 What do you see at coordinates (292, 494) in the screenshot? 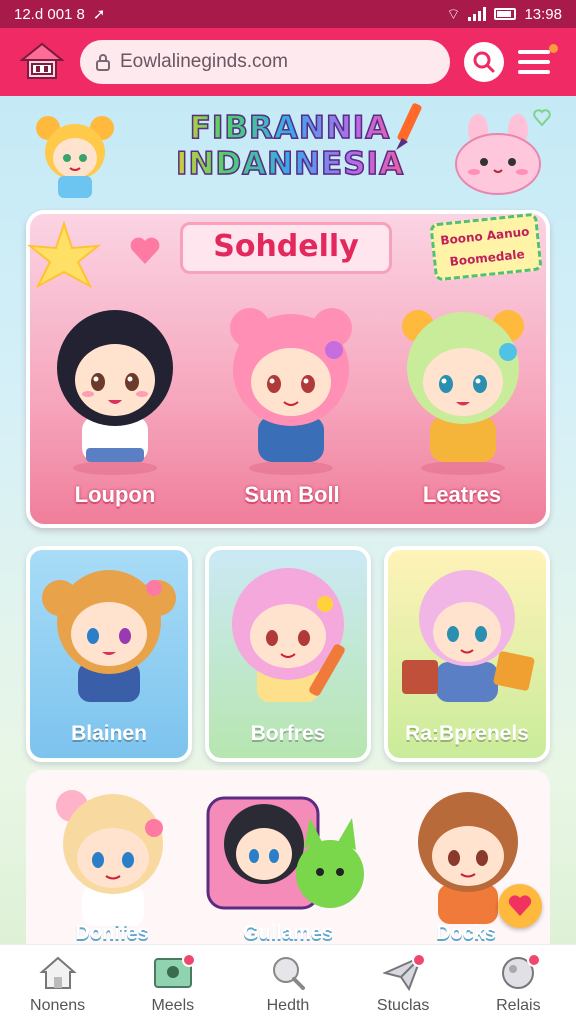
I see `featured-character-name: Sum Boll` at bounding box center [292, 494].